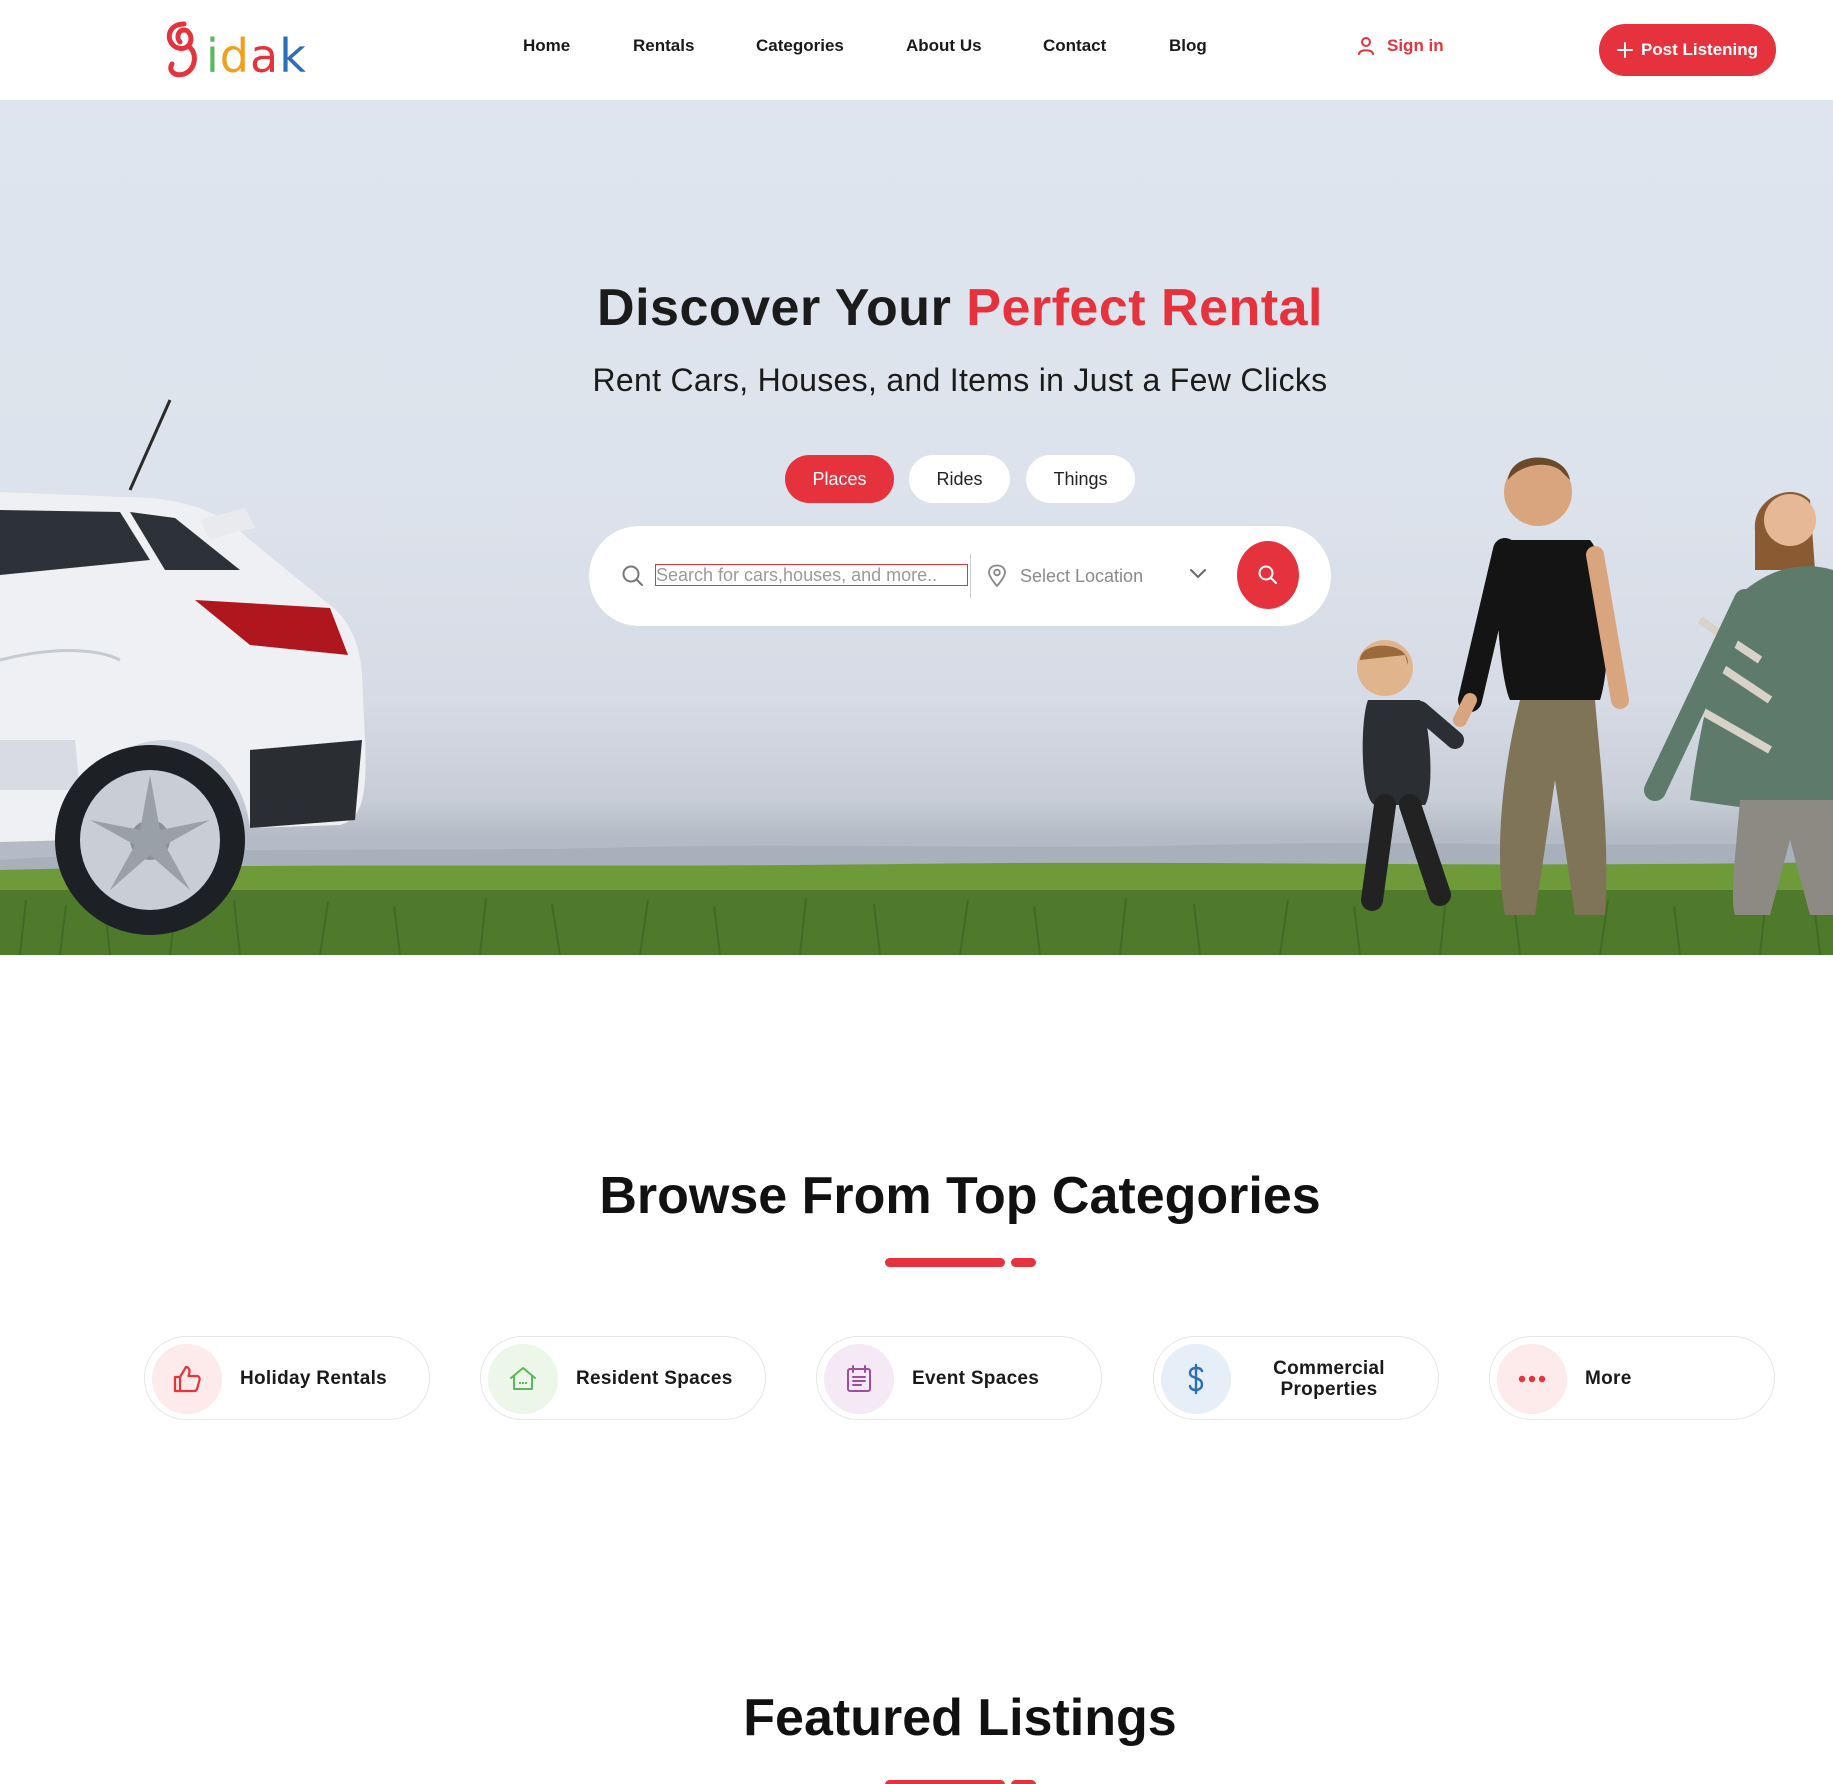  I want to click on search-button, so click(1268, 575).